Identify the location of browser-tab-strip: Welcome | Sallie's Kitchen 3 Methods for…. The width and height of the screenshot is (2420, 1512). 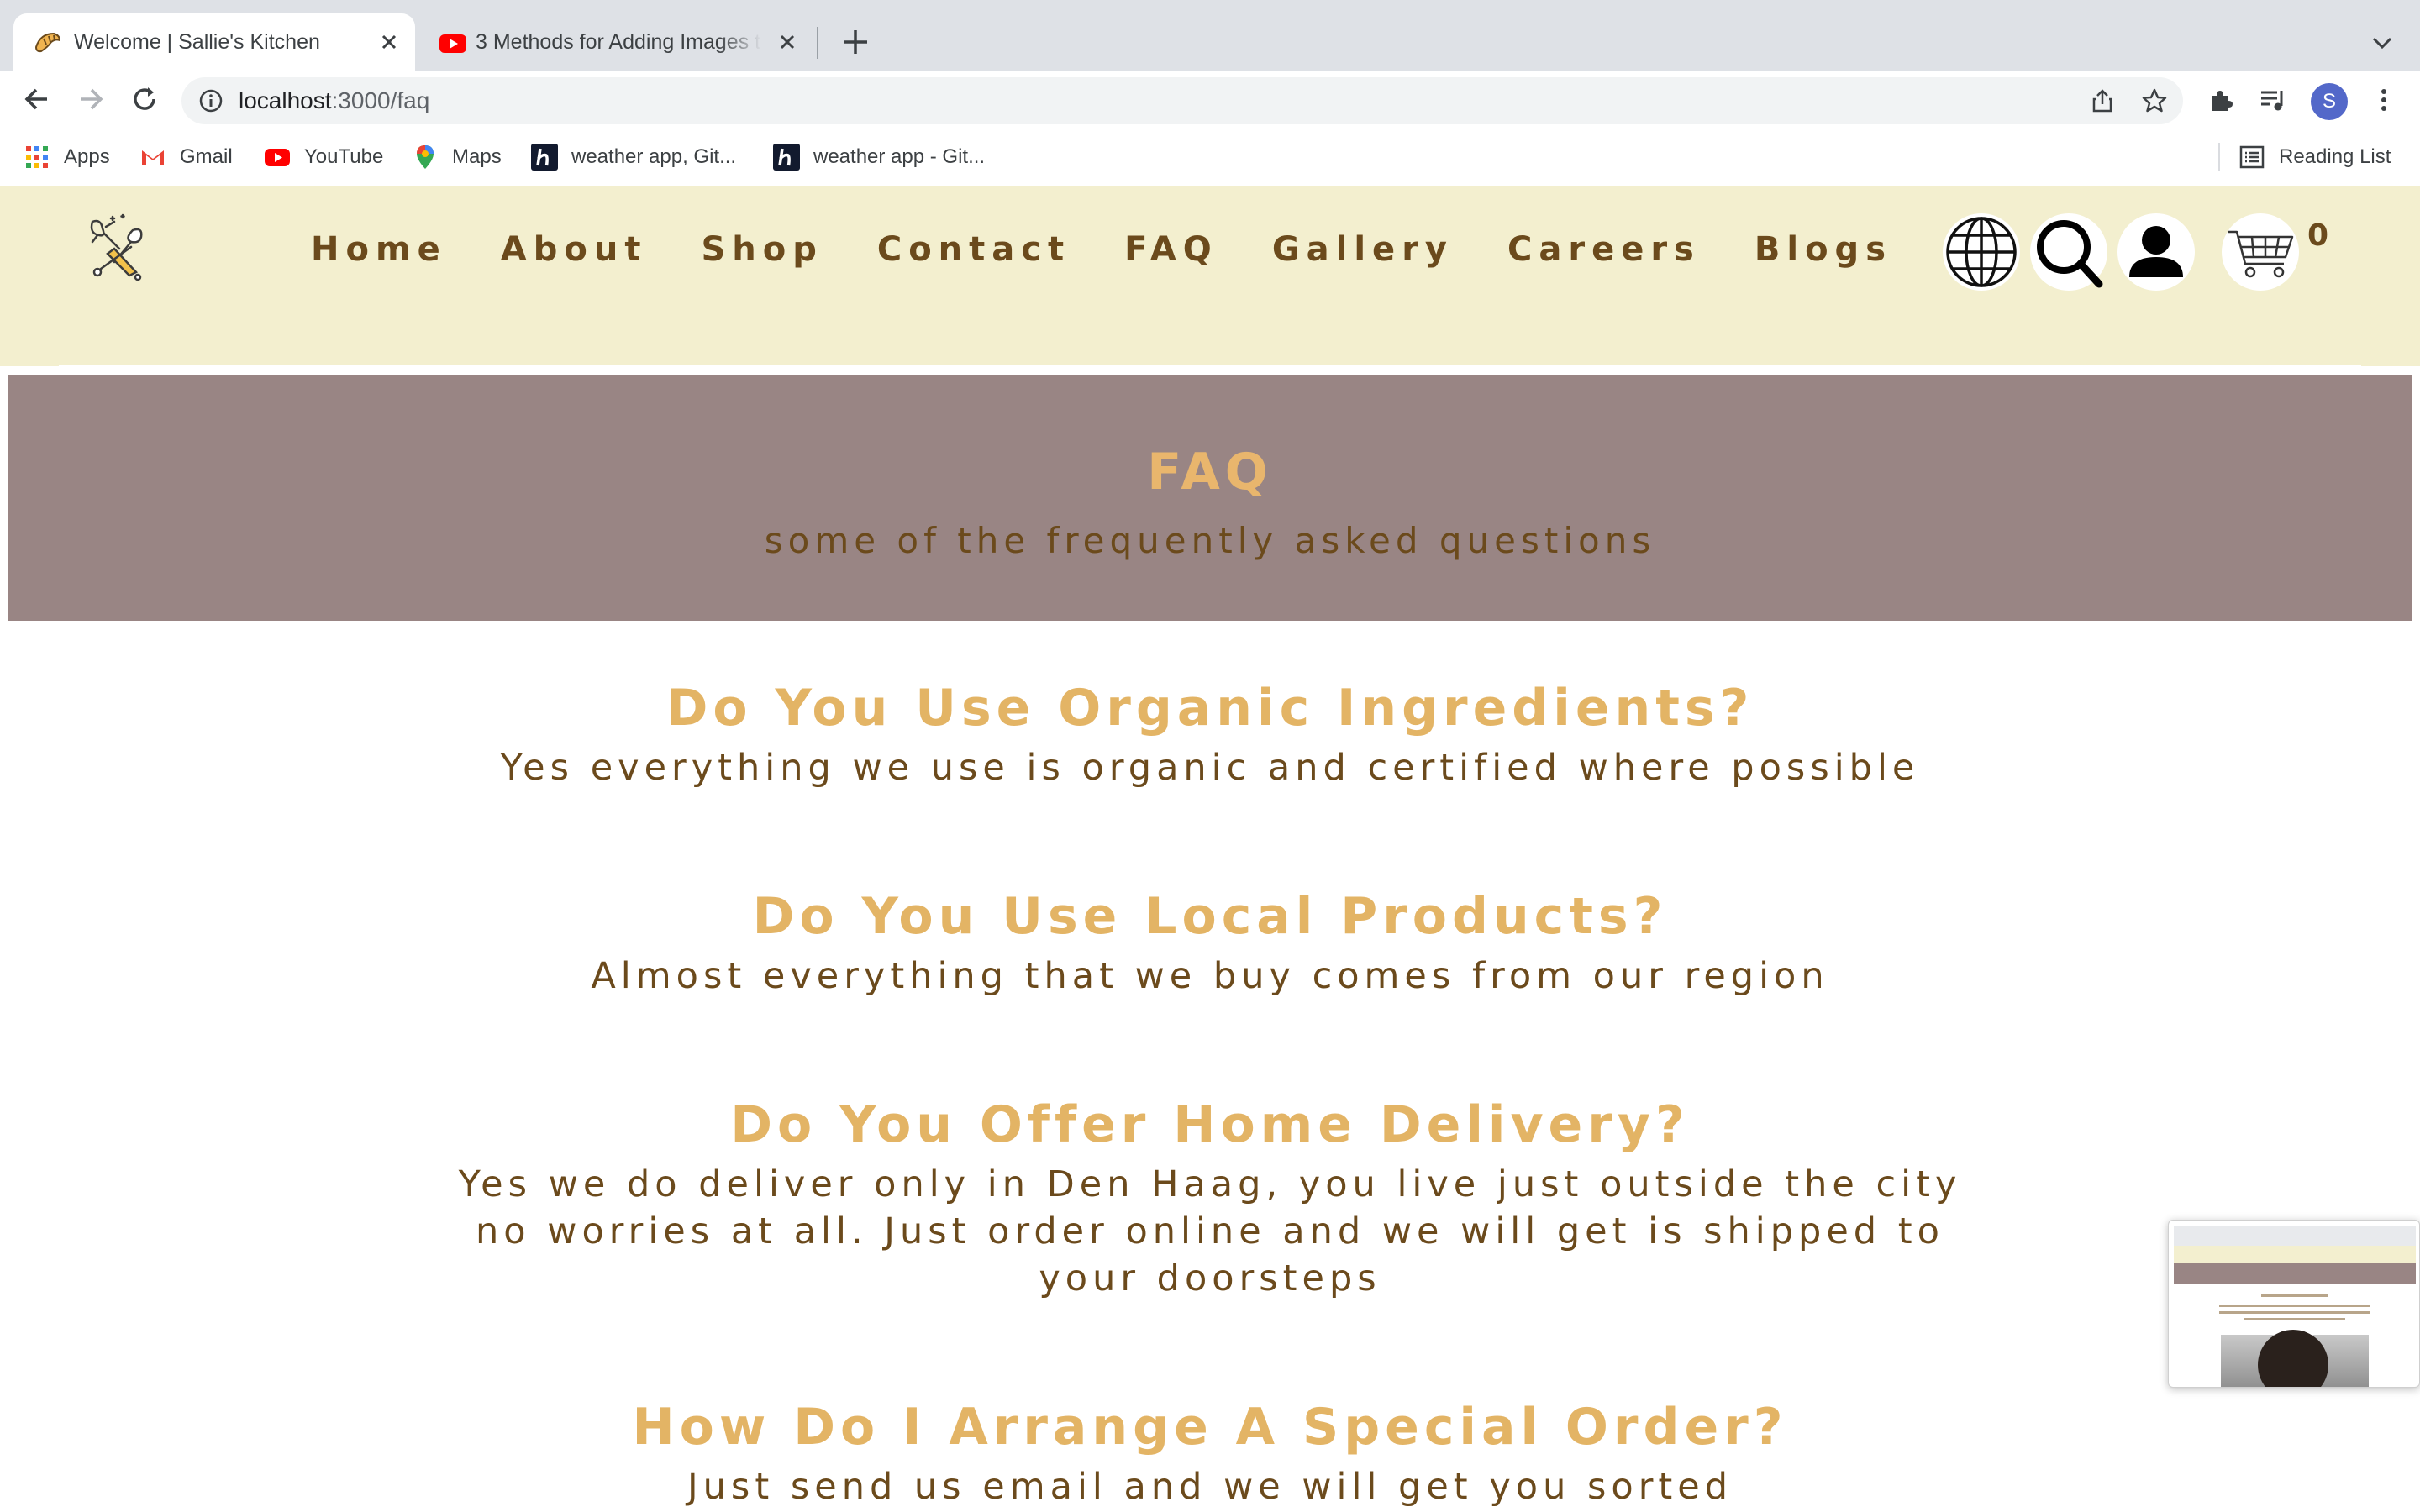
(1210, 35).